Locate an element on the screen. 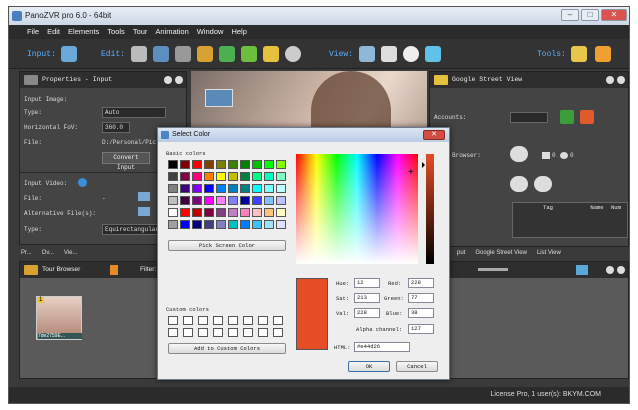 The image size is (638, 410). binoculars-icon is located at coordinates (367, 54).